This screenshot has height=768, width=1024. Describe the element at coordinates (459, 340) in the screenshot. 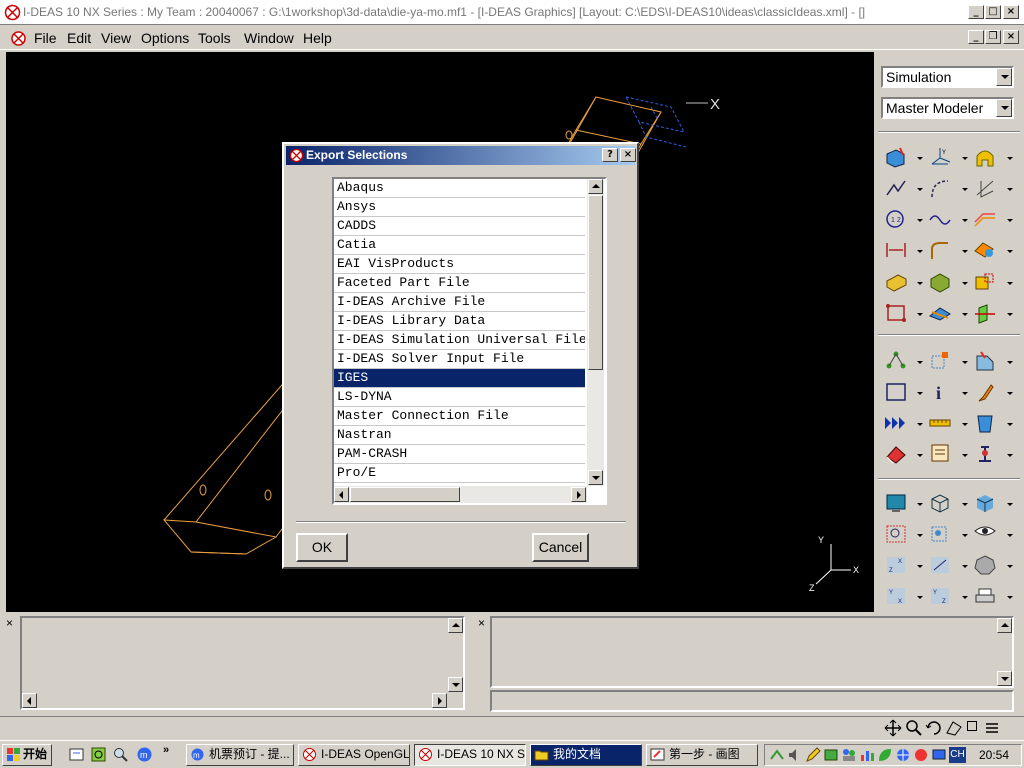

I see `list-item: I-DEAS Simulation Universal File` at that location.